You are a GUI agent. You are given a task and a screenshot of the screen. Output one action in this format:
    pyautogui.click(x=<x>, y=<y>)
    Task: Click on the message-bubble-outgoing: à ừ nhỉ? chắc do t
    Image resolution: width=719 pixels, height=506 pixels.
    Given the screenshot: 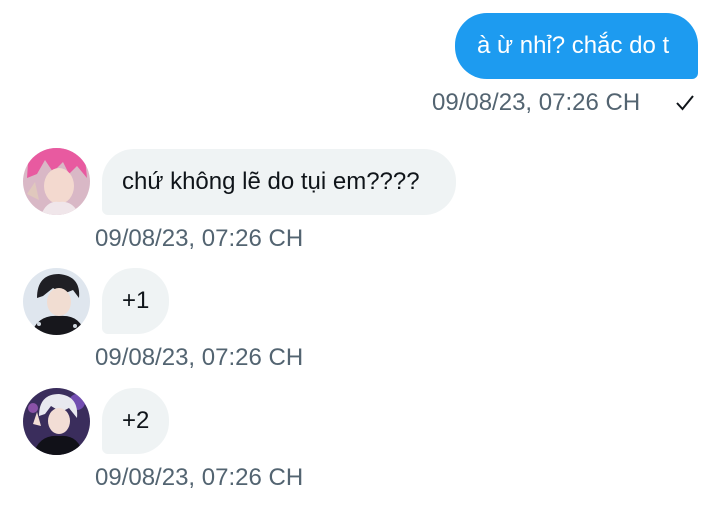 What is the action you would take?
    pyautogui.click(x=576, y=46)
    